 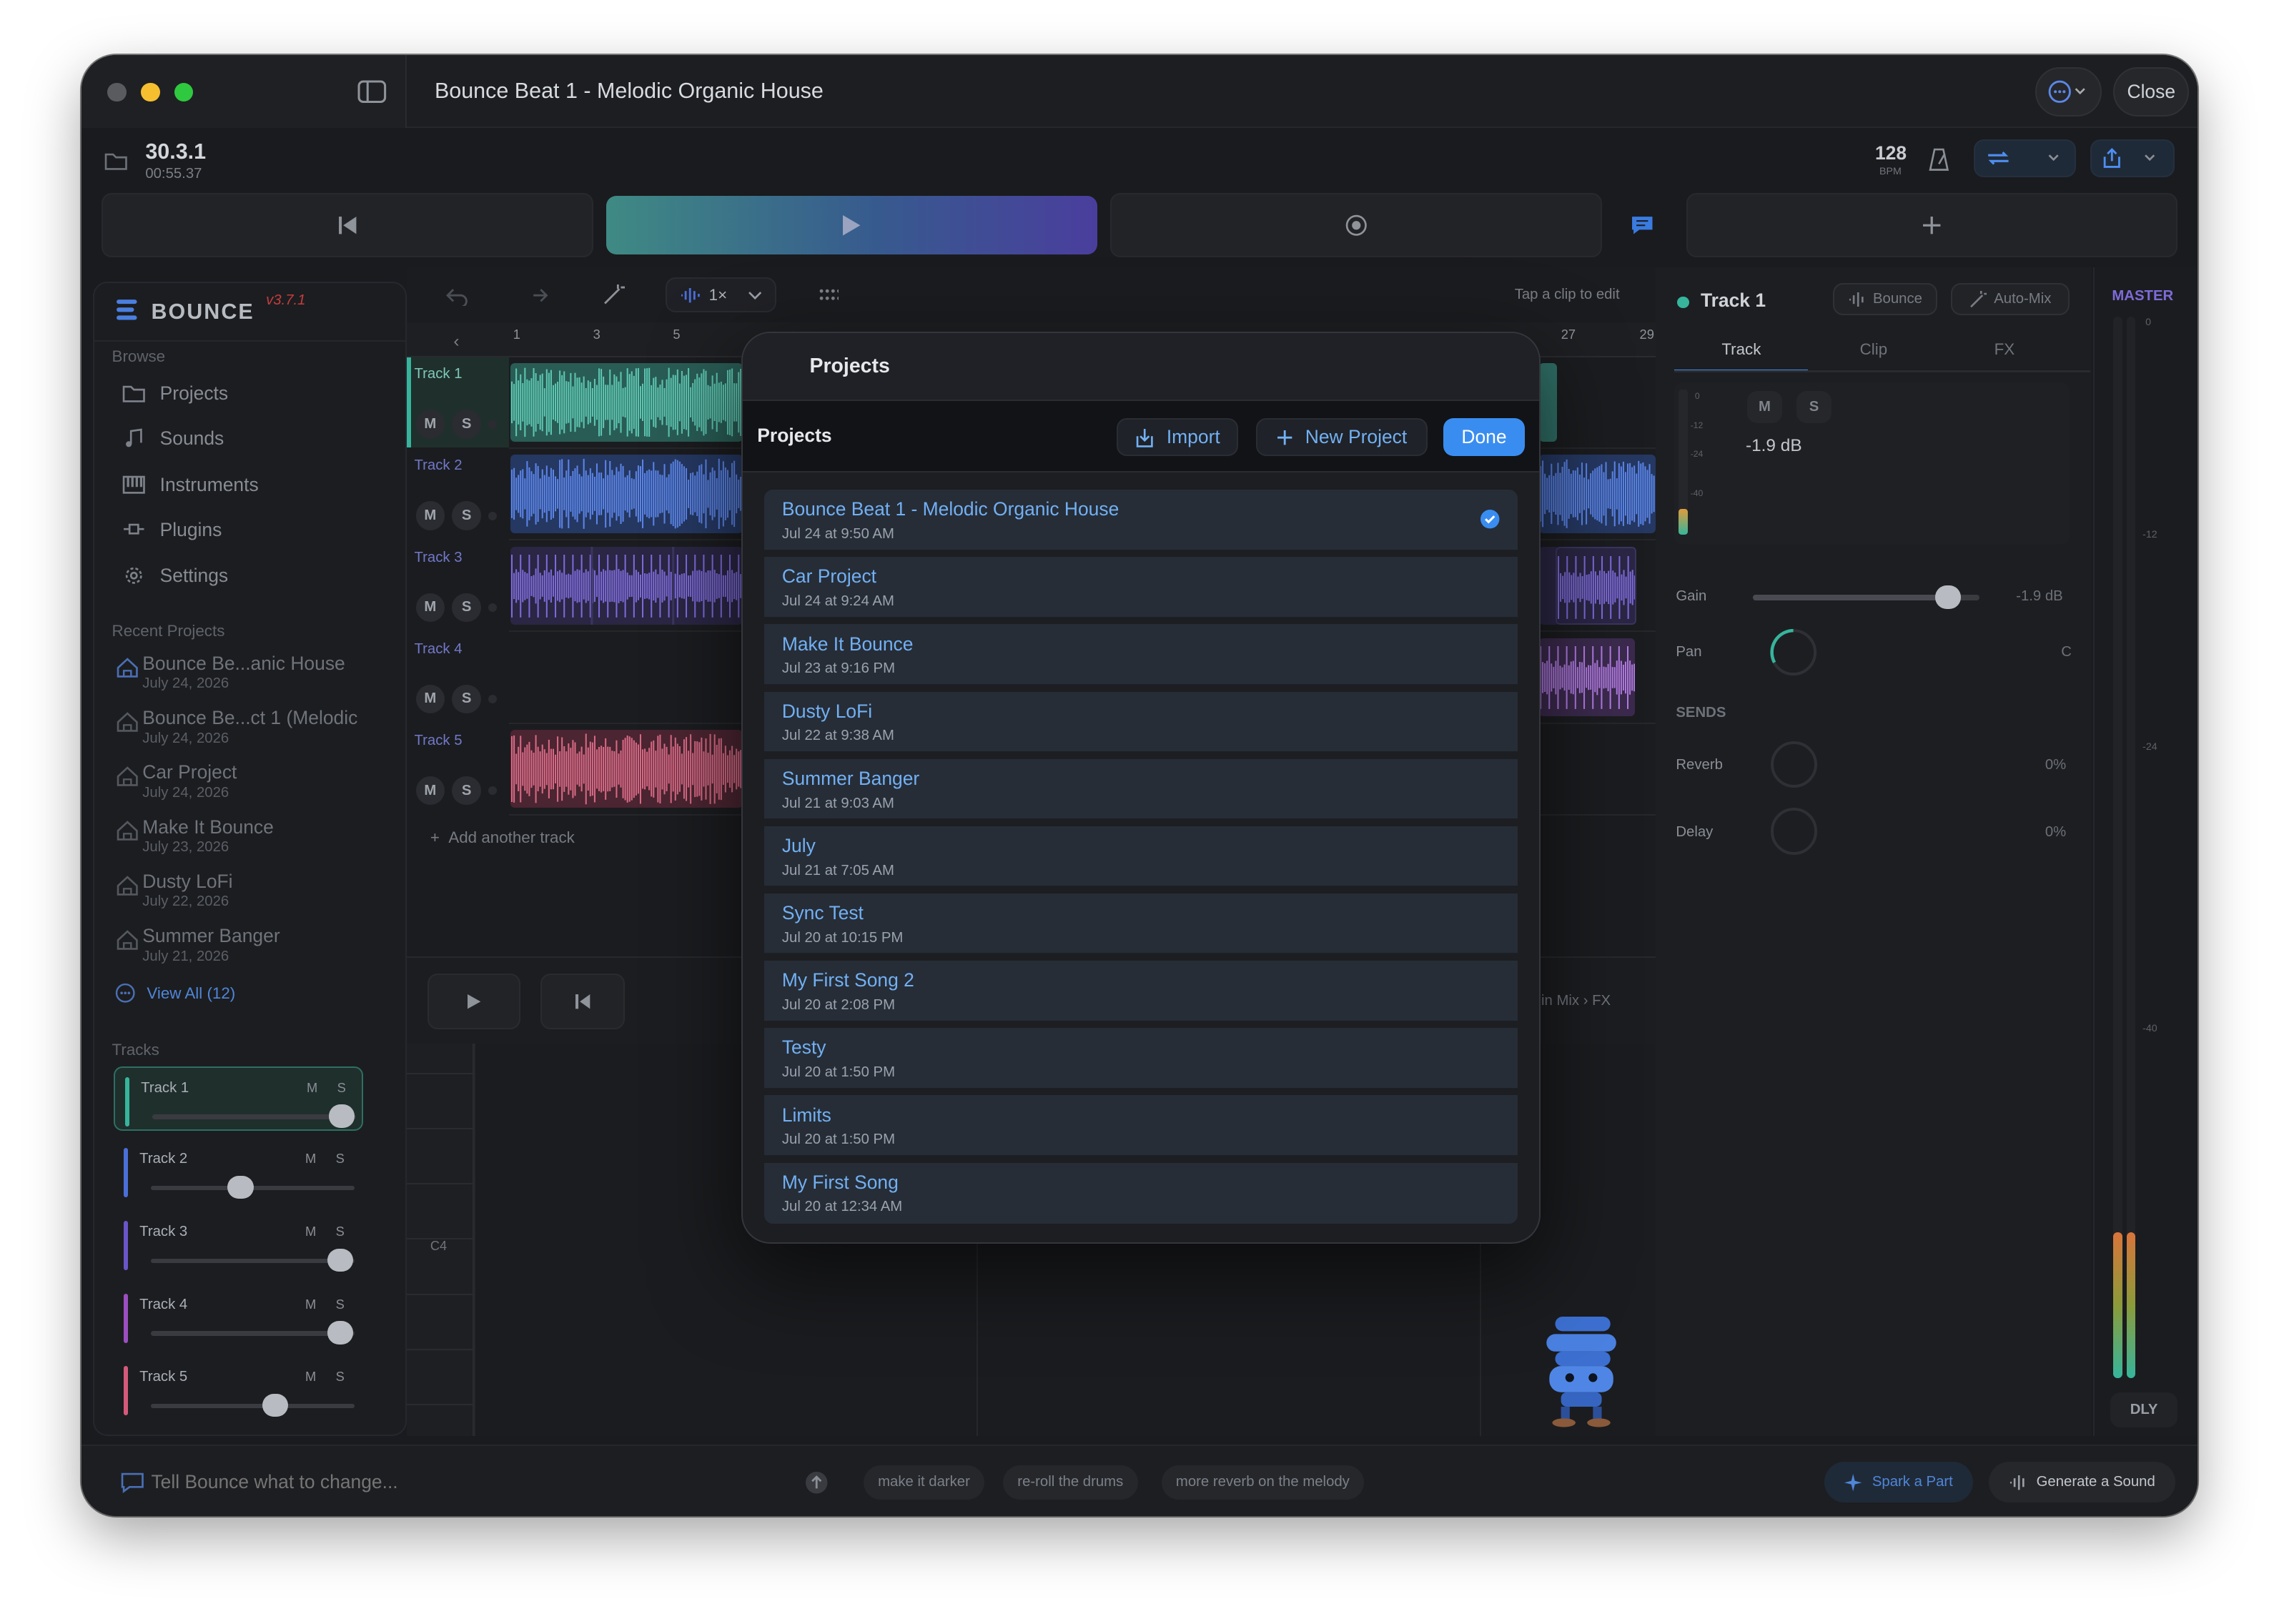 I want to click on recent-project-title: Make It Bounce, so click(x=208, y=827).